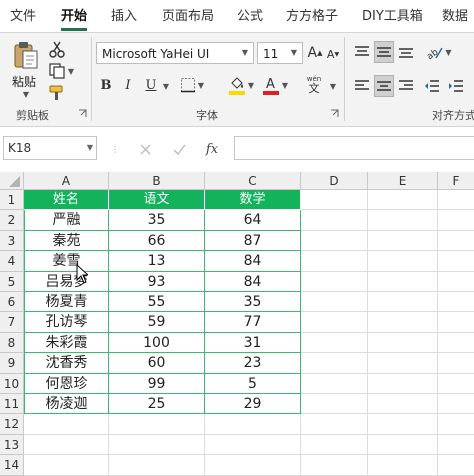 The width and height of the screenshot is (474, 476). Describe the element at coordinates (66, 200) in the screenshot. I see `table-header-cell: 姓名` at that location.